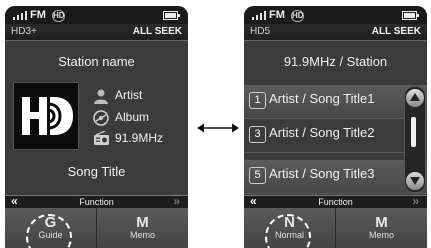 This screenshot has height=248, width=431. Describe the element at coordinates (260, 31) in the screenshot. I see `channel-label: HD5` at that location.